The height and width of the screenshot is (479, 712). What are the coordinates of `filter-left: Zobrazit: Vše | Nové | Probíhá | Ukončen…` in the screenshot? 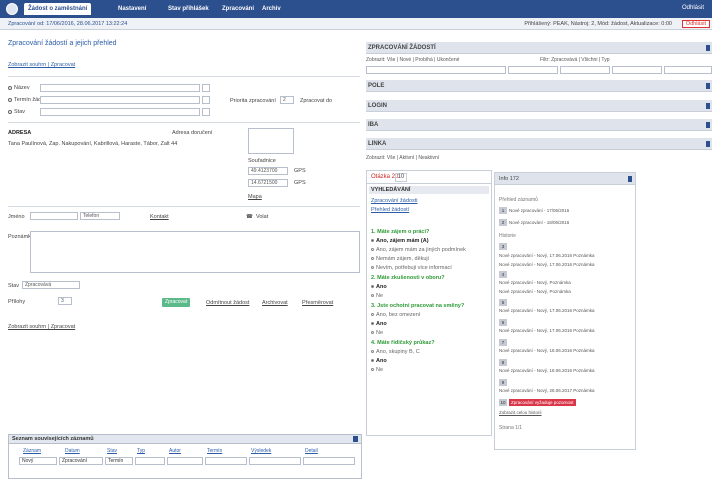 It's located at (412, 60).